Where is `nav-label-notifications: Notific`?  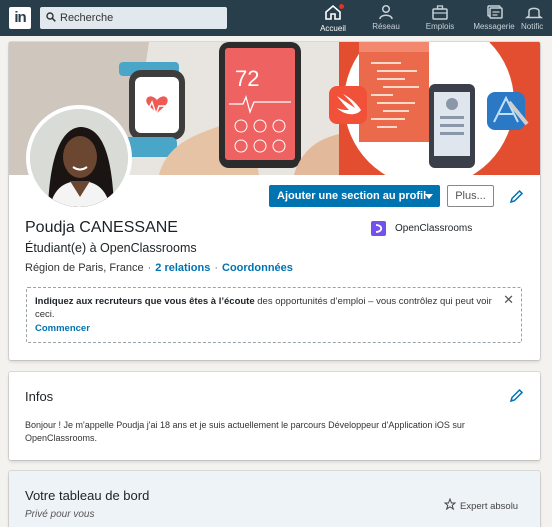
nav-label-notifications: Notific is located at coordinates (532, 26).